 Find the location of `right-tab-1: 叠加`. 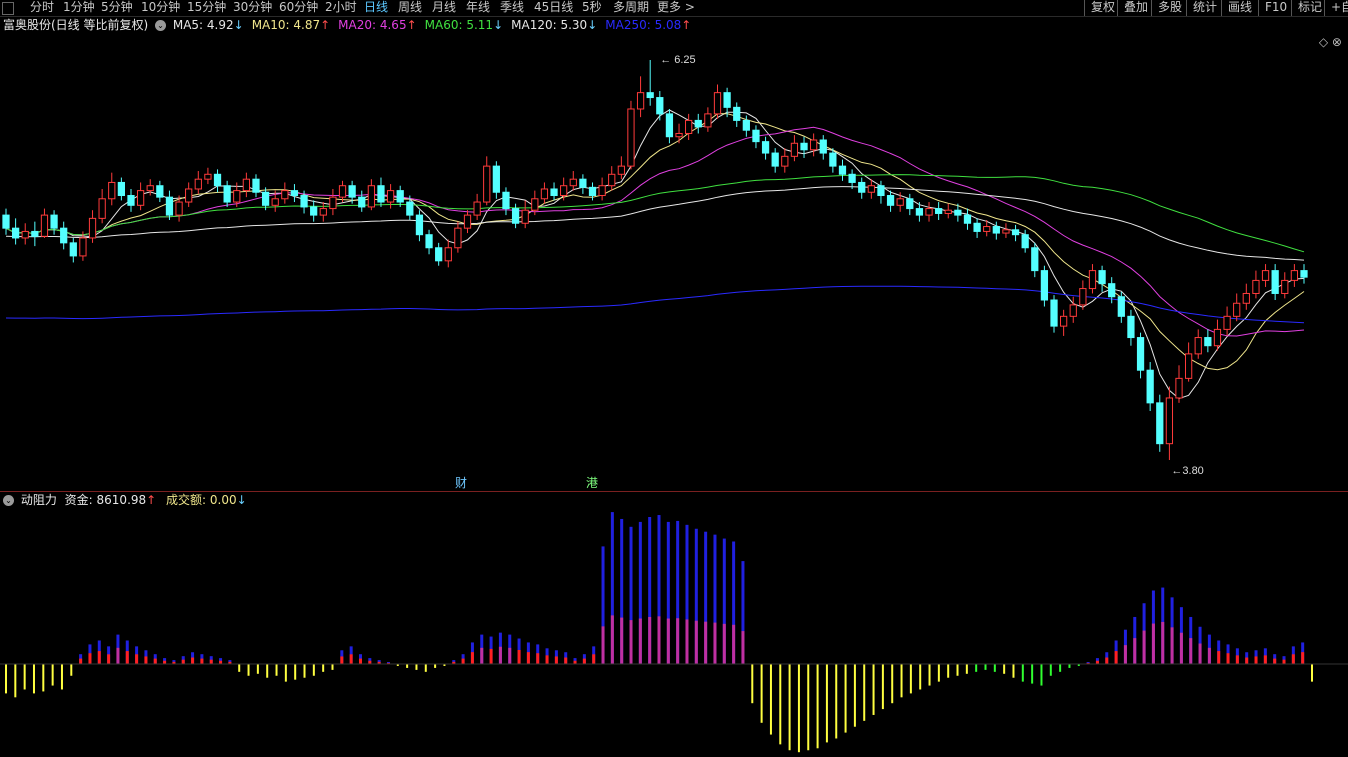

right-tab-1: 叠加 is located at coordinates (1132, 8).